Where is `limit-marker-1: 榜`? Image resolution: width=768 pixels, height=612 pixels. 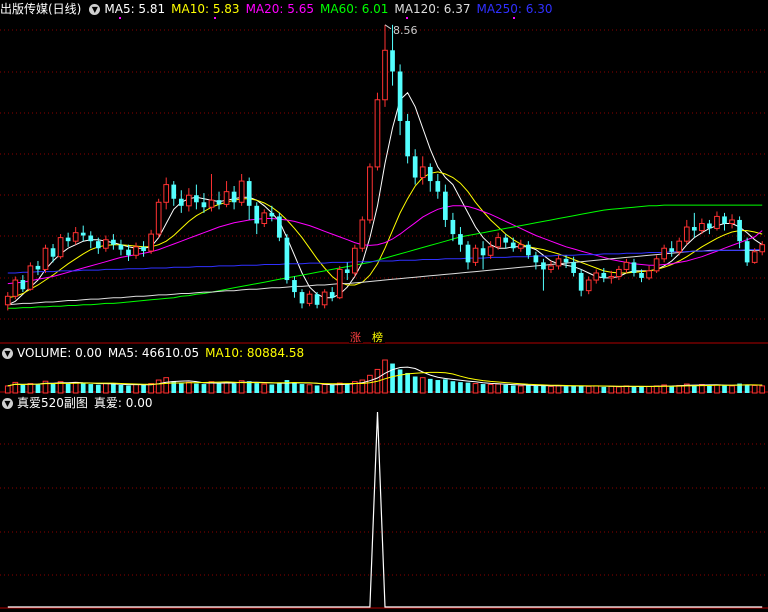
limit-marker-1: 榜 is located at coordinates (377, 337).